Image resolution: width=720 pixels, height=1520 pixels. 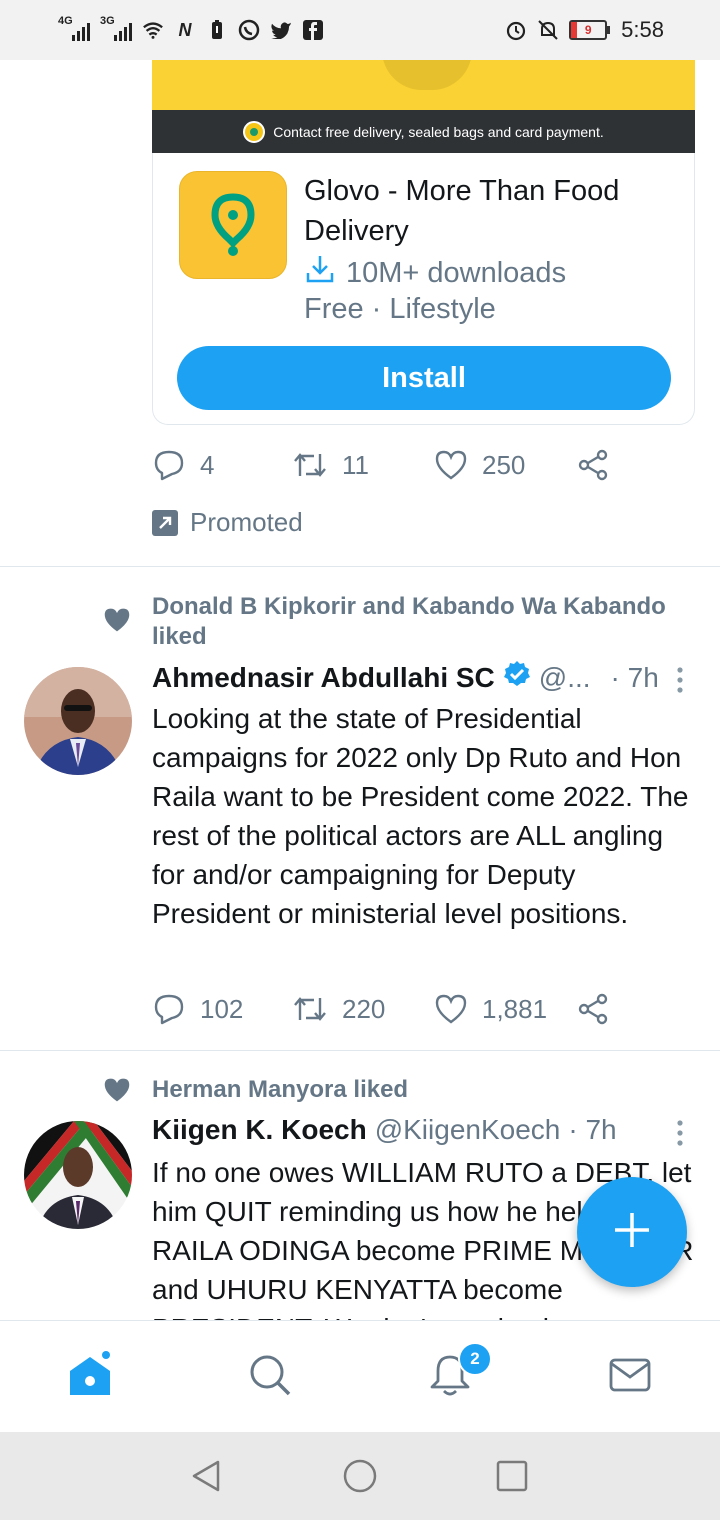 I want to click on ad-action-bar: 4 11 250, so click(x=381, y=465).